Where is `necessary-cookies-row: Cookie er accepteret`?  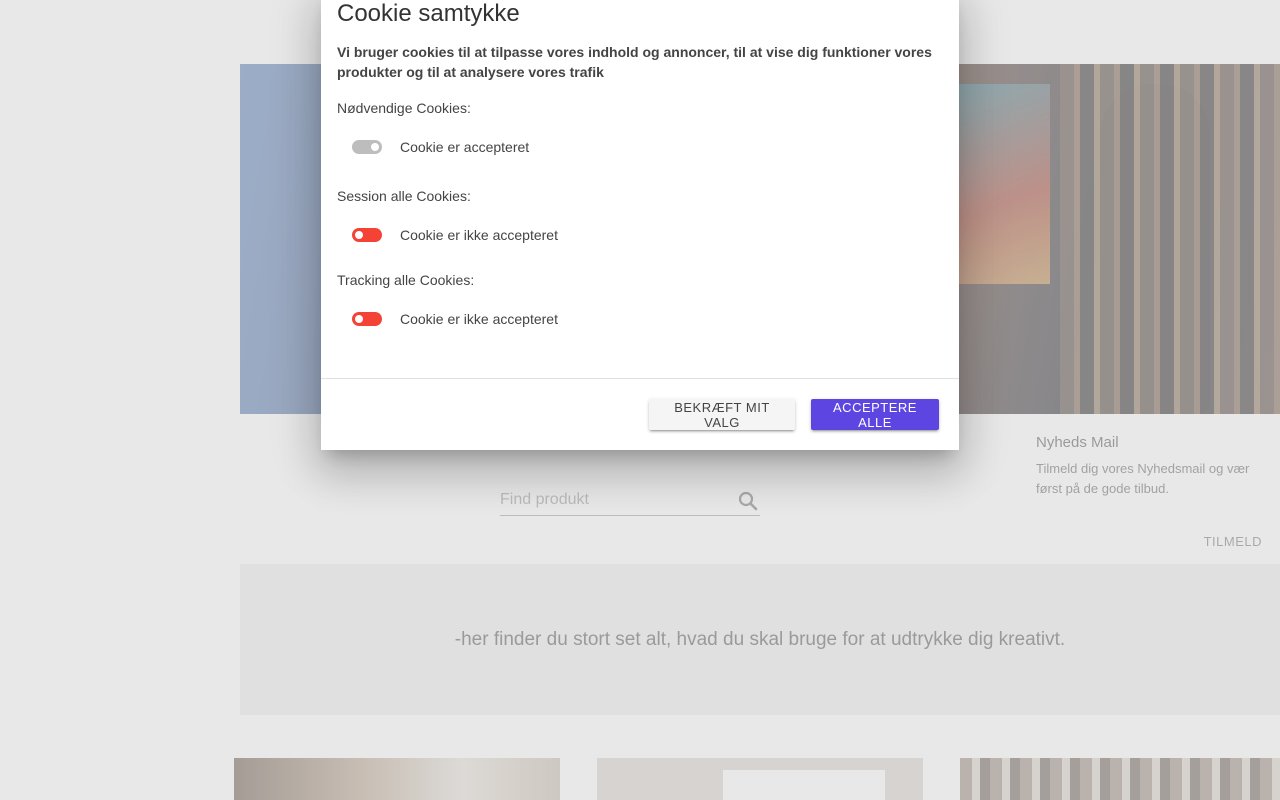
necessary-cookies-row: Cookie er accepteret is located at coordinates (440, 147).